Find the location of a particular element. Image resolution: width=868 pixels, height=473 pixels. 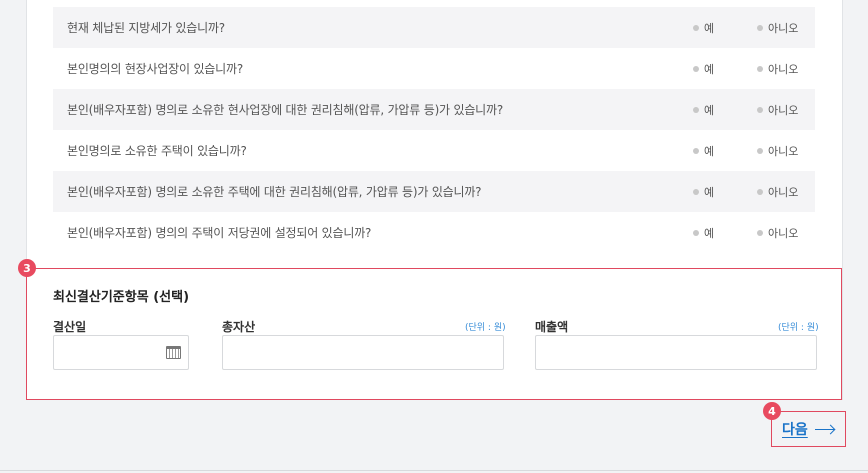

next-button: 다음 is located at coordinates (808, 429).